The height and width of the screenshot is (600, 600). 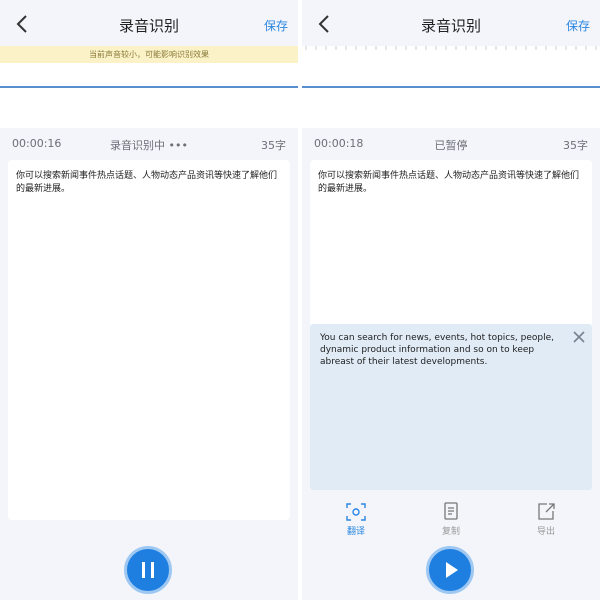 I want to click on pause-icon, so click(x=148, y=570).